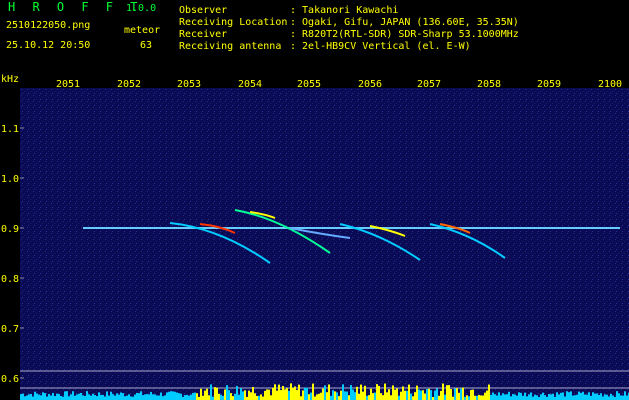 Image resolution: width=629 pixels, height=400 pixels. I want to click on info-value-location: : Ogaki, Gifu, JAPAN (136.60E, 35.35N), so click(404, 22).